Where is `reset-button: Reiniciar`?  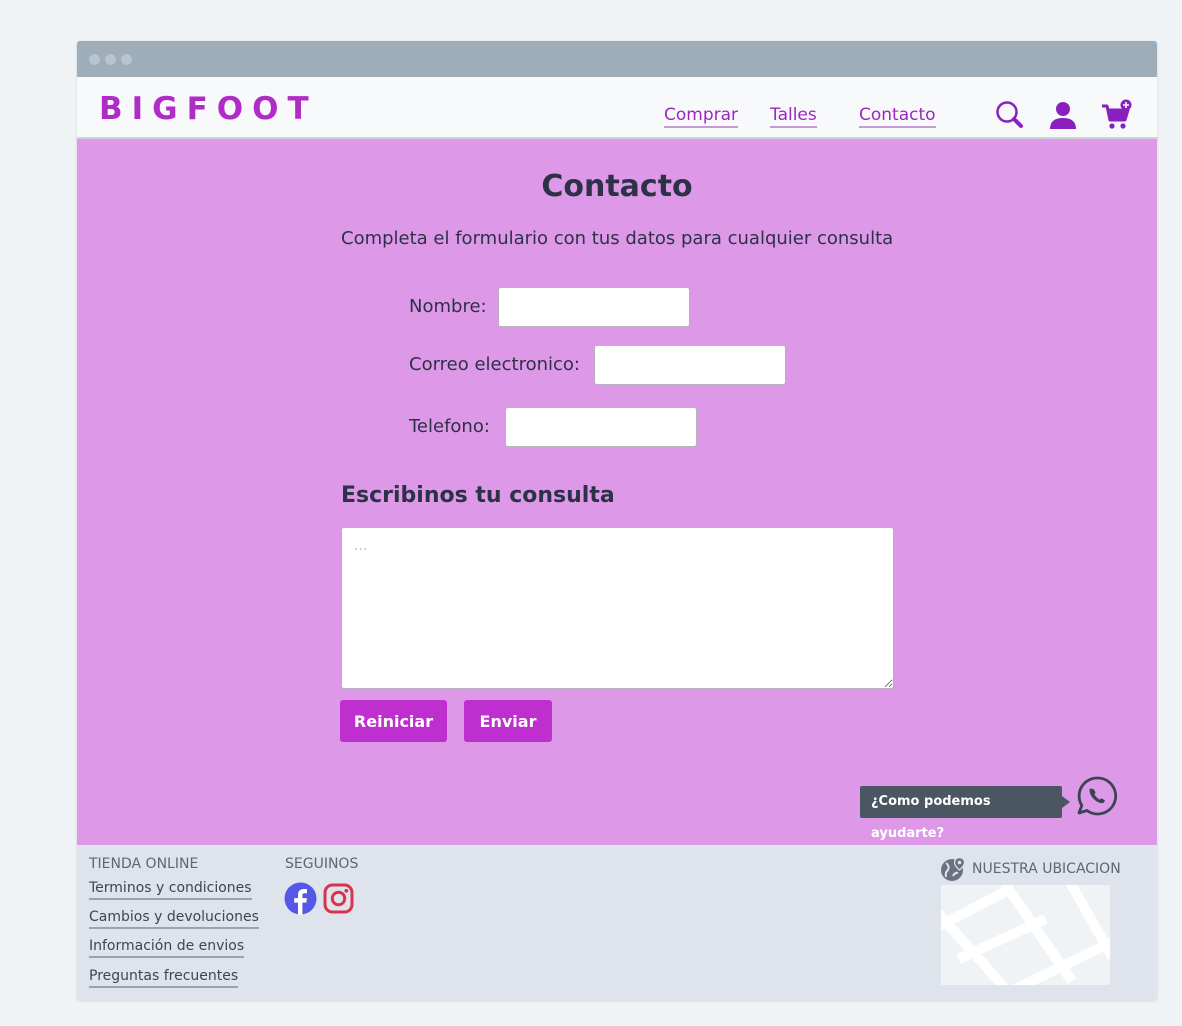
reset-button: Reiniciar is located at coordinates (393, 721).